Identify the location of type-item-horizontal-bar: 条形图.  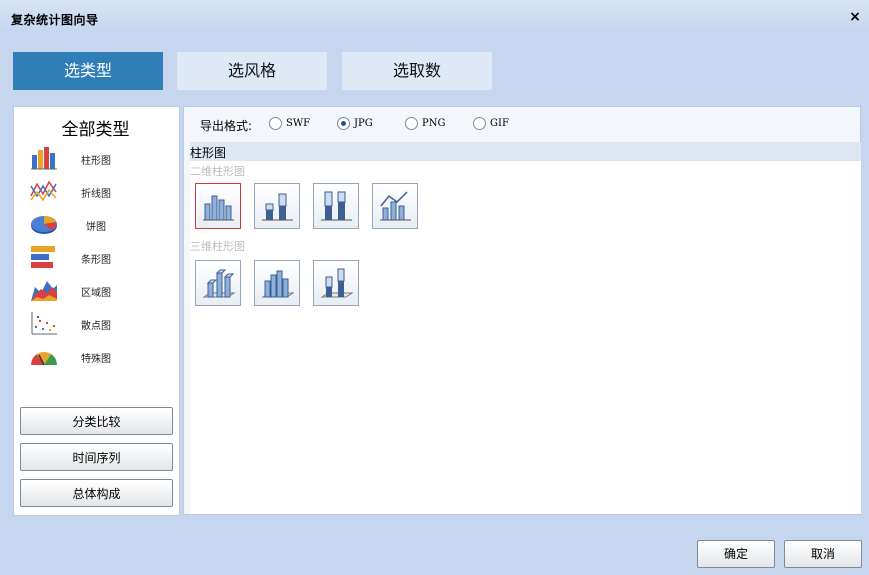
(94, 257).